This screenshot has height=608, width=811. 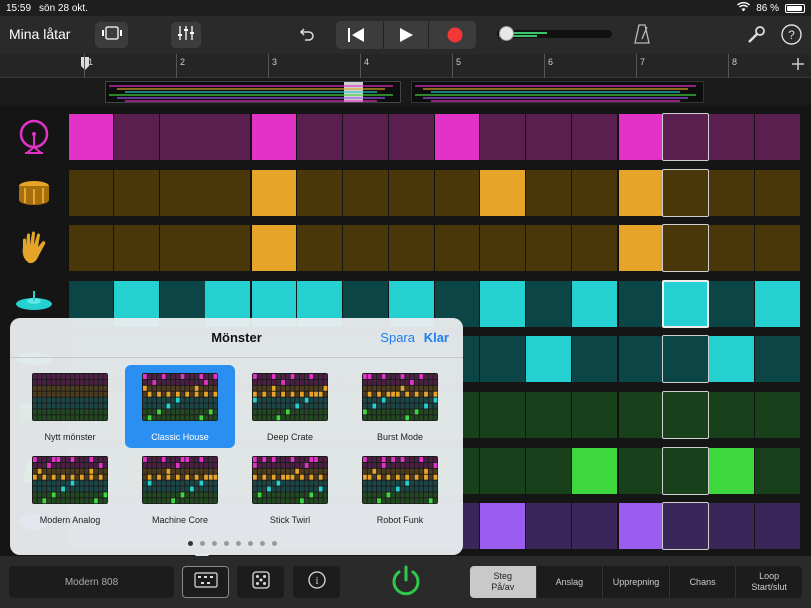 What do you see at coordinates (39, 34) in the screenshot?
I see `my-songs-button: Mina låtar` at bounding box center [39, 34].